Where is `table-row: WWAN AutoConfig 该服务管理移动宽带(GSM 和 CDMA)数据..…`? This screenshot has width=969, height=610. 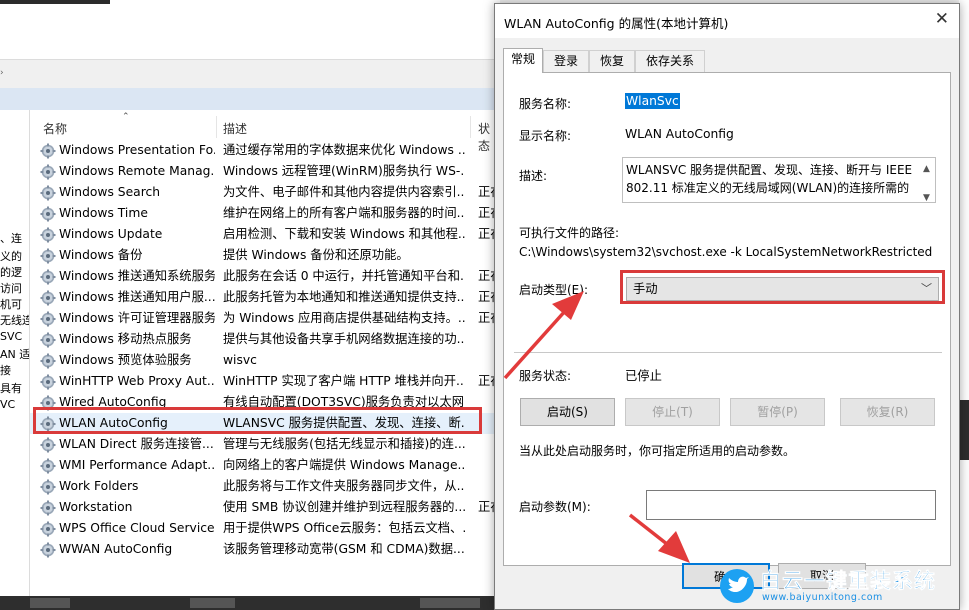 table-row: WWAN AutoConfig 该服务管理移动宽带(GSM 和 CDMA)数据..… is located at coordinates (265, 549).